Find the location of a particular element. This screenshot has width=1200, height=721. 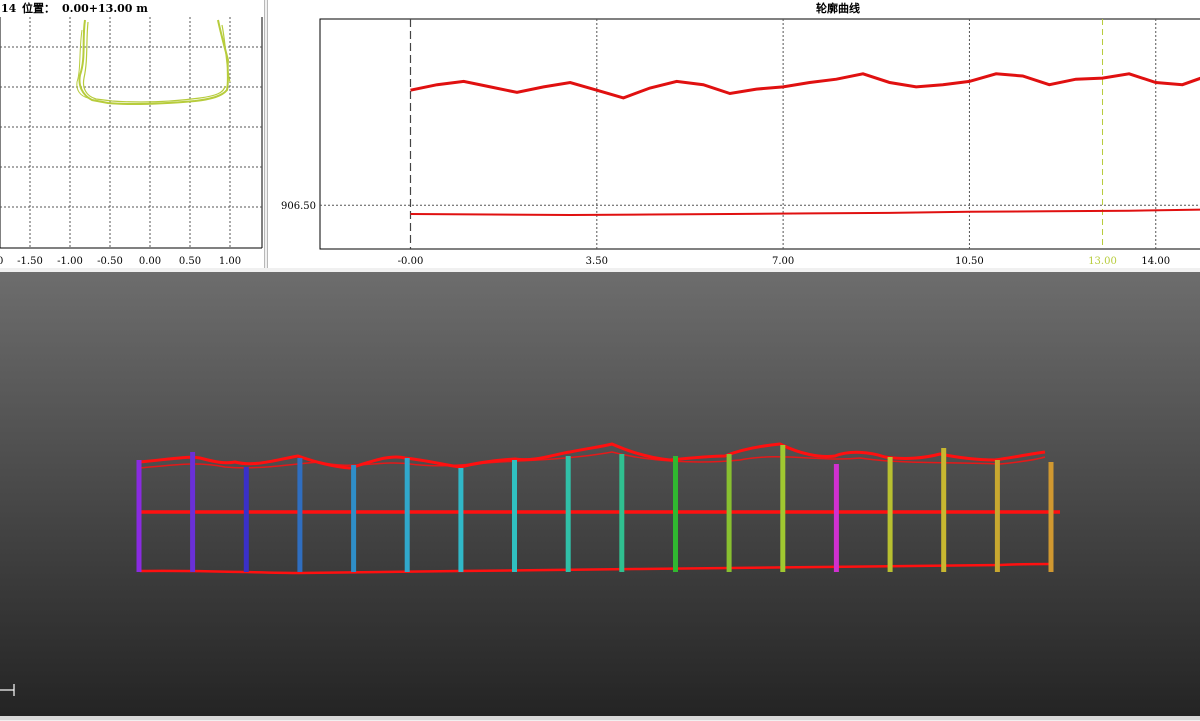

x-tick-label: -0.50 is located at coordinates (110, 261).